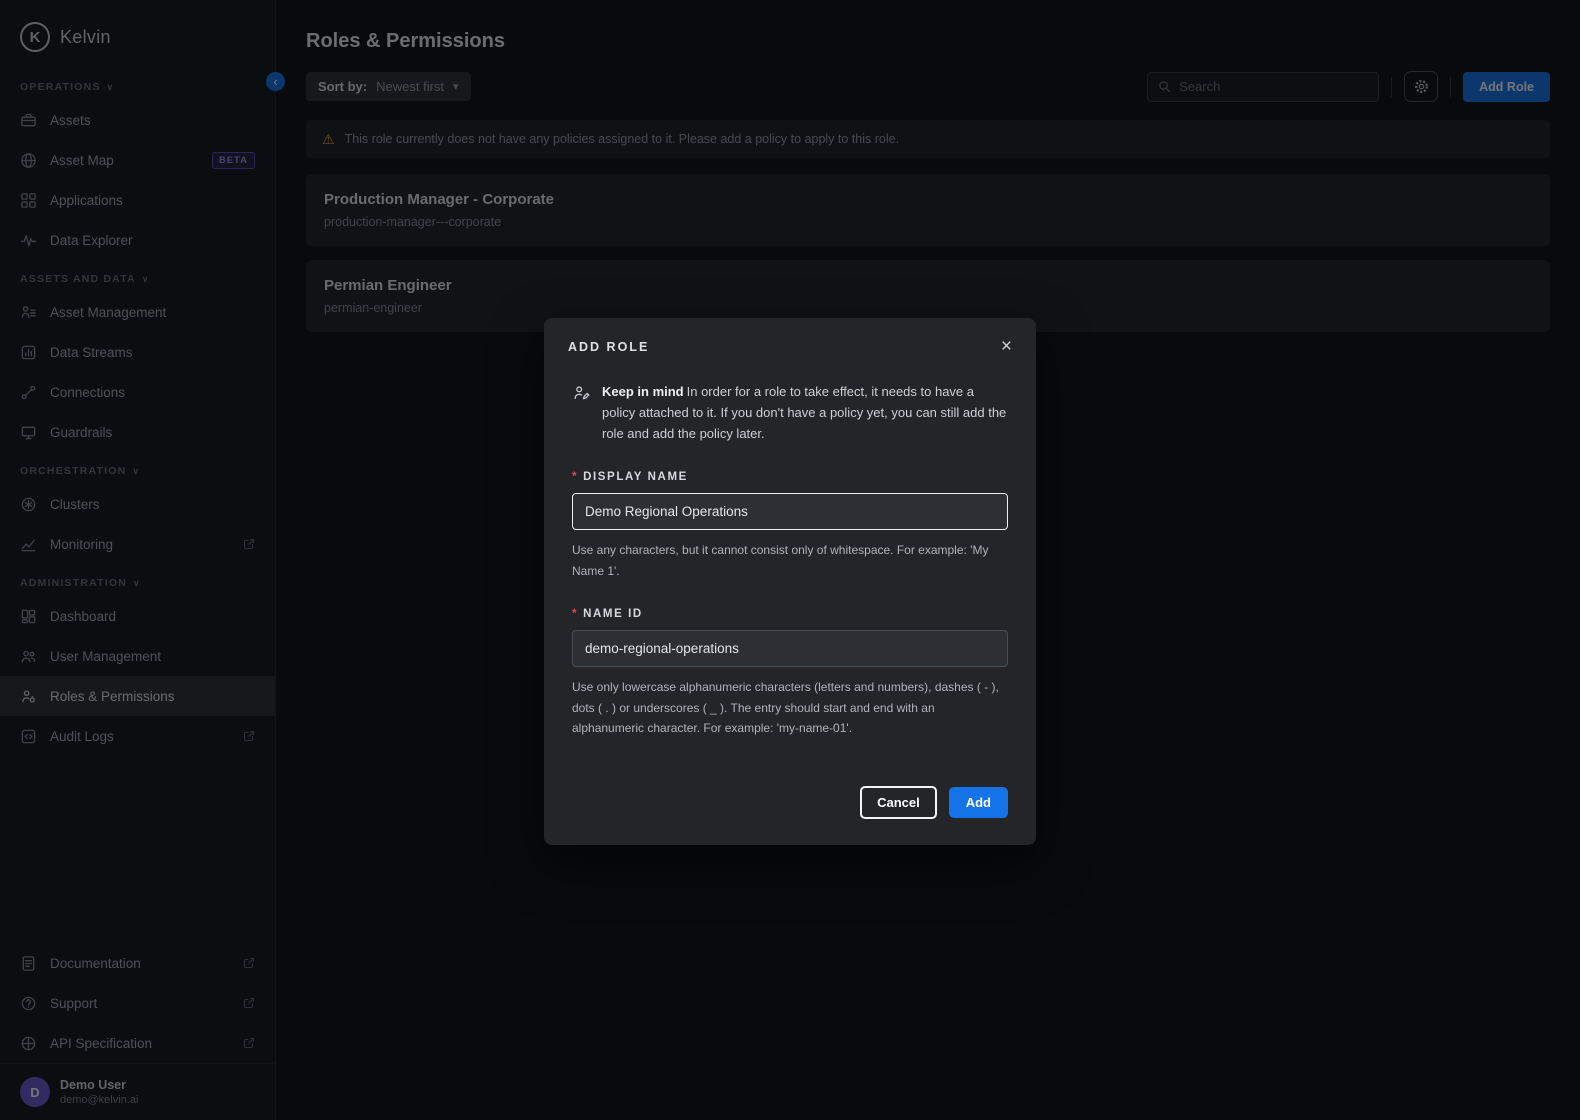 Image resolution: width=1580 pixels, height=1120 pixels. What do you see at coordinates (613, 614) in the screenshot?
I see `field-label-text: NAME ID` at bounding box center [613, 614].